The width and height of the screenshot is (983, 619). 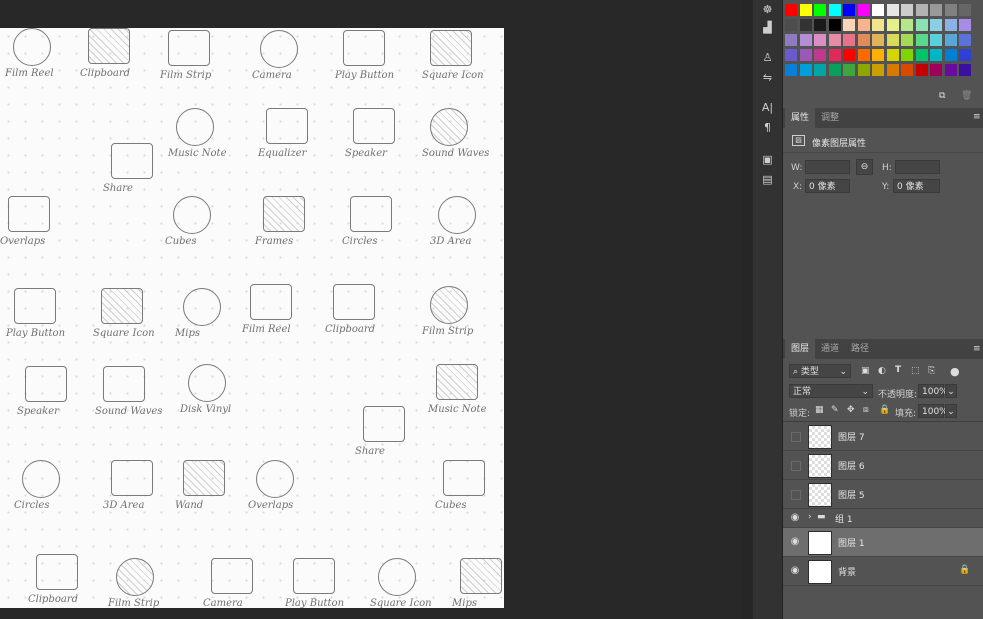 What do you see at coordinates (883, 571) in the screenshot?
I see `layer-row: ◉ 背景 🔒` at bounding box center [883, 571].